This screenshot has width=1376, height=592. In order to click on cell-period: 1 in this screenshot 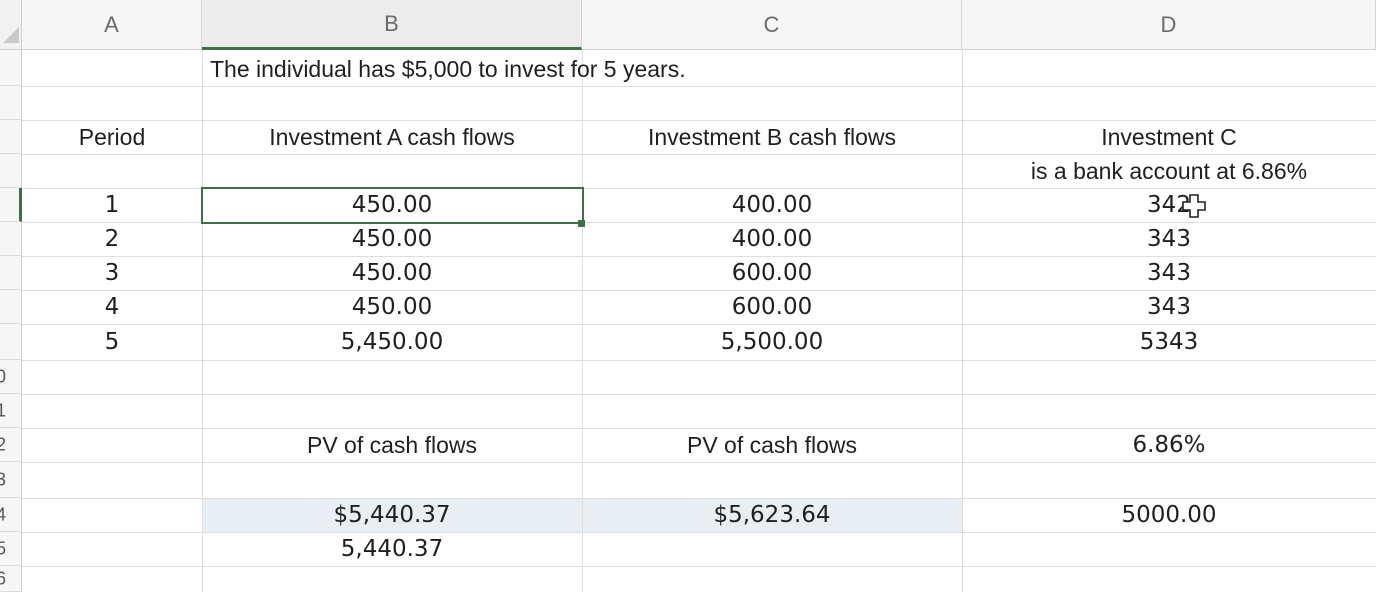, I will do `click(112, 205)`.